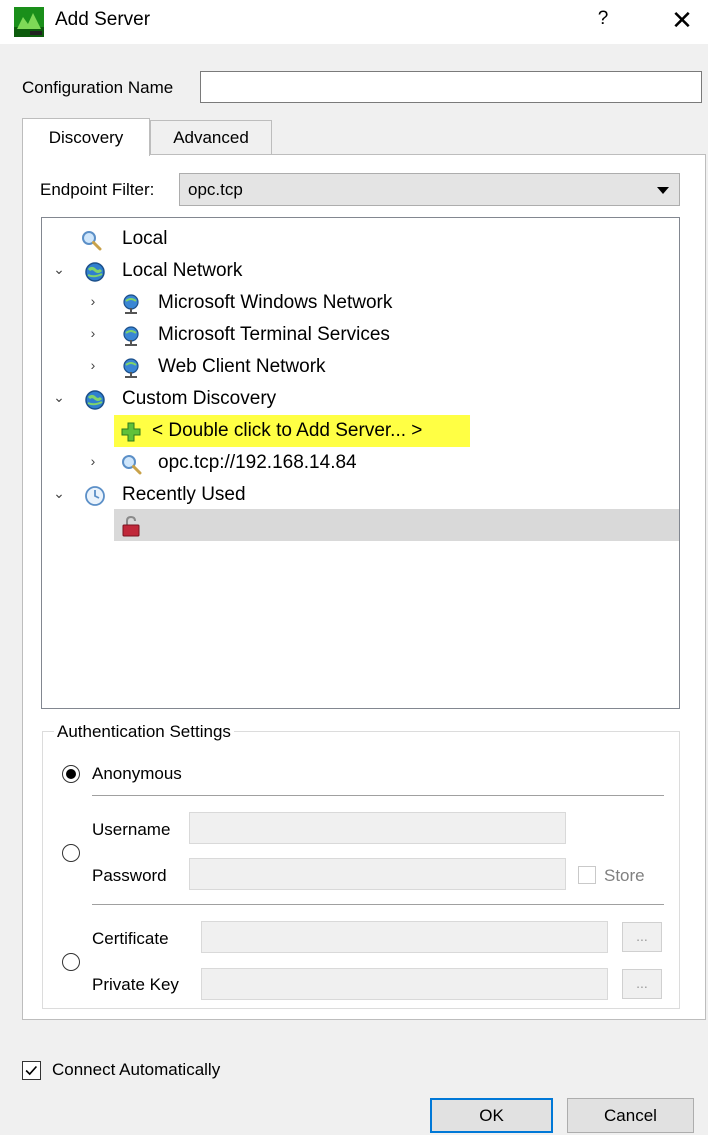  I want to click on endpoint-filter-value: opc.tcp, so click(215, 189).